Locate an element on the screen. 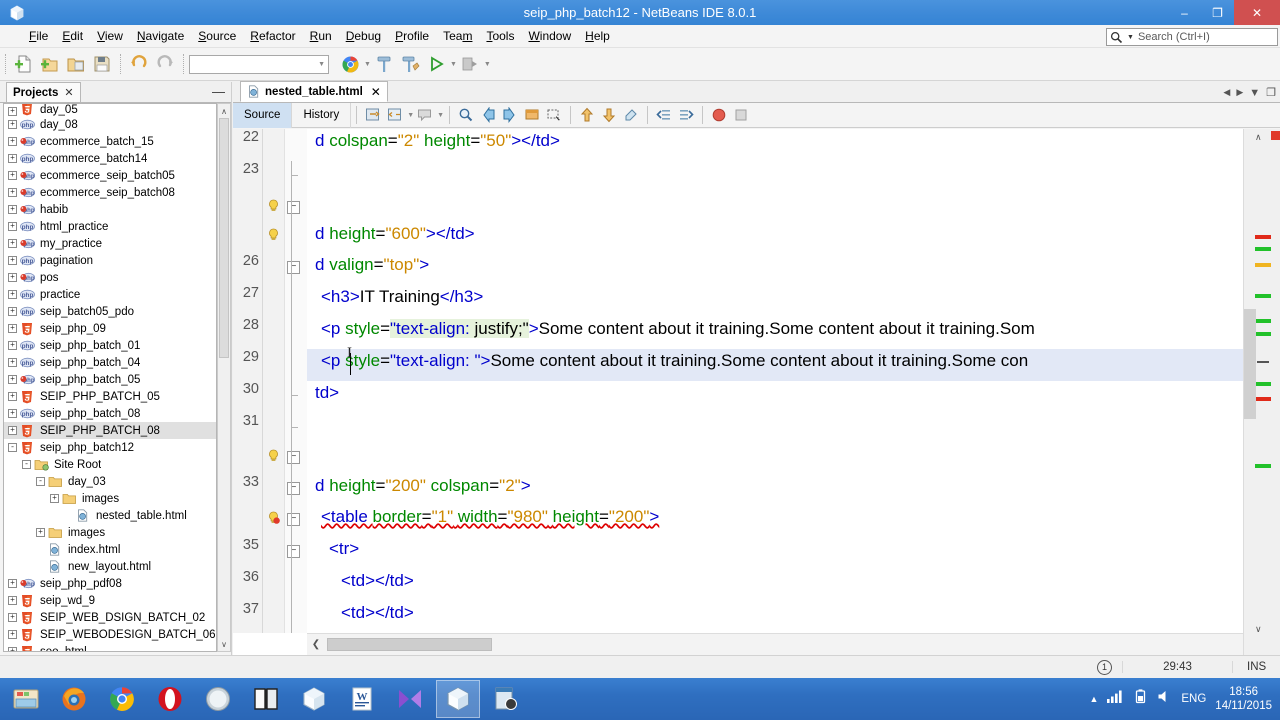 The image size is (1280, 720). tree-node: + php html_practice is located at coordinates (110, 226).